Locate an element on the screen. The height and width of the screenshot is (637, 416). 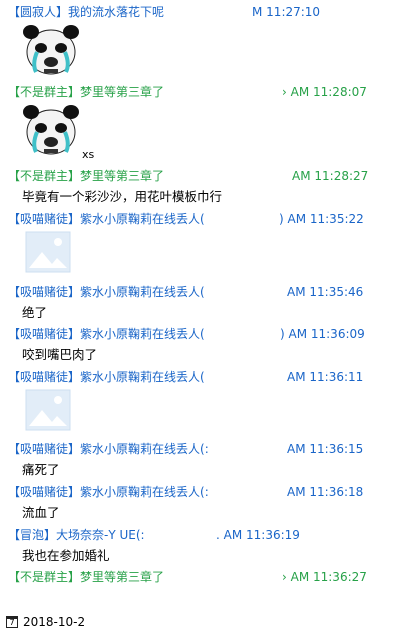
sender-name: 我的流水落花下呢 is located at coordinates (116, 12).